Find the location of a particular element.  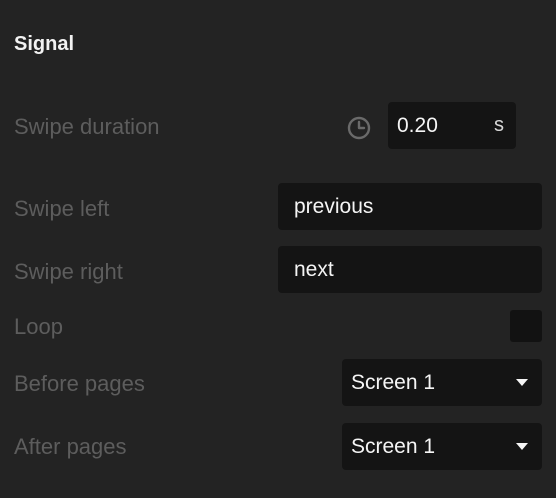

before-pages-select: Screen 1 is located at coordinates (442, 382).